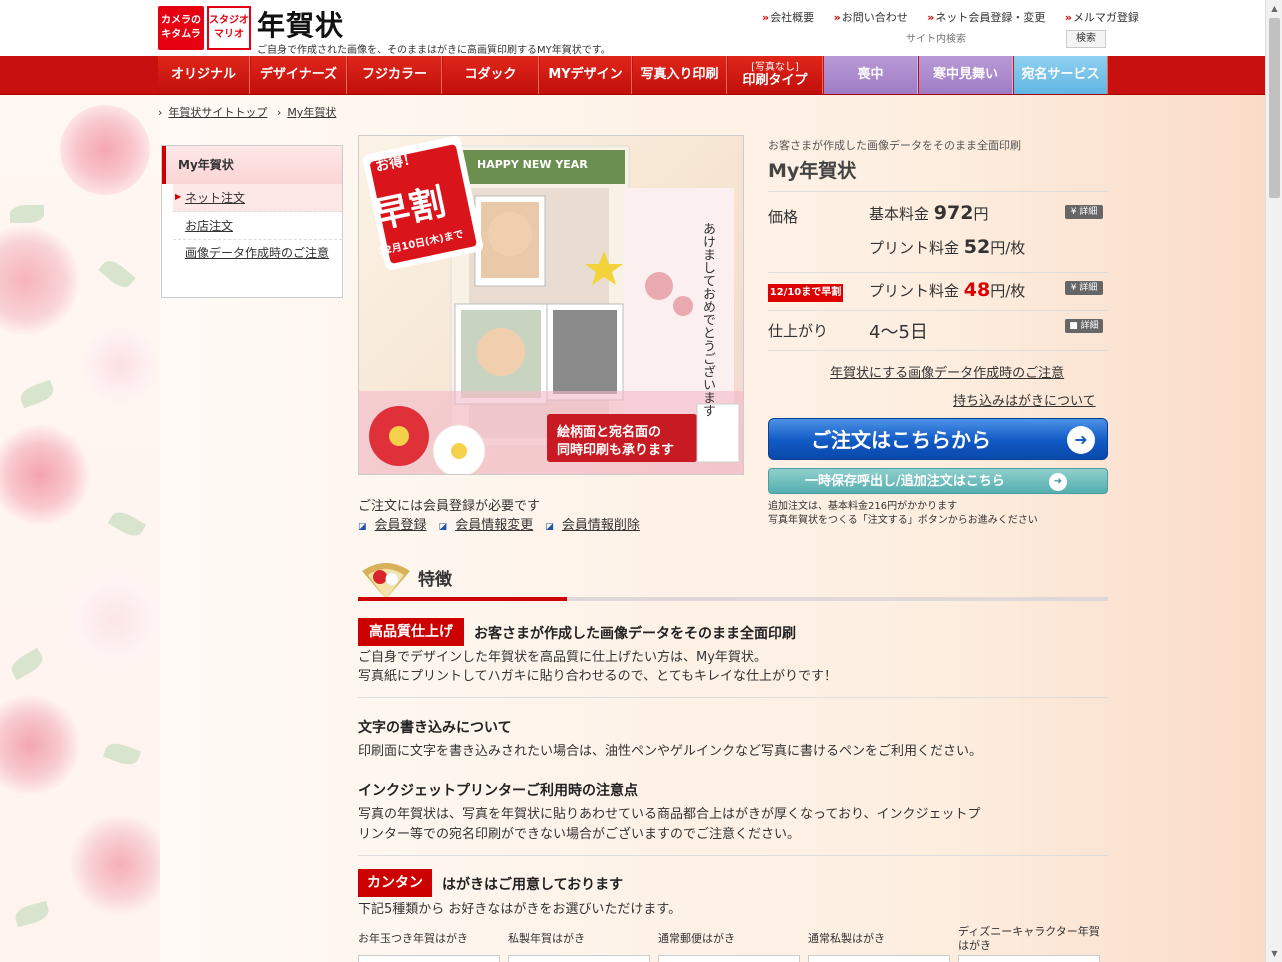 The width and height of the screenshot is (1282, 962). I want to click on nav-photo-print: 写真入り印刷, so click(680, 75).